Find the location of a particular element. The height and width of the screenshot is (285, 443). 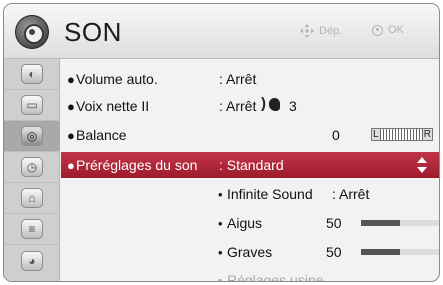

ok-hint-label: OK is located at coordinates (396, 30).